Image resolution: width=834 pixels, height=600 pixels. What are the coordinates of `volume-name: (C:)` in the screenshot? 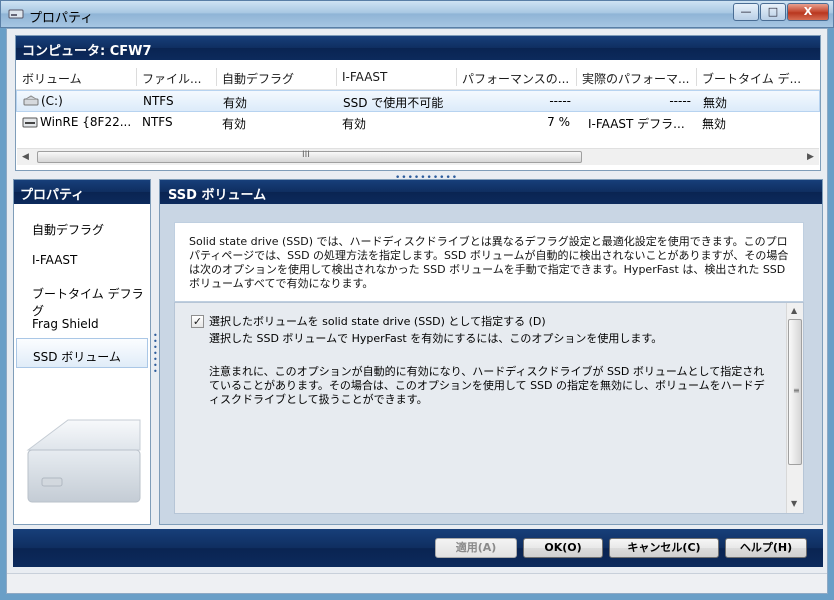 It's located at (52, 101).